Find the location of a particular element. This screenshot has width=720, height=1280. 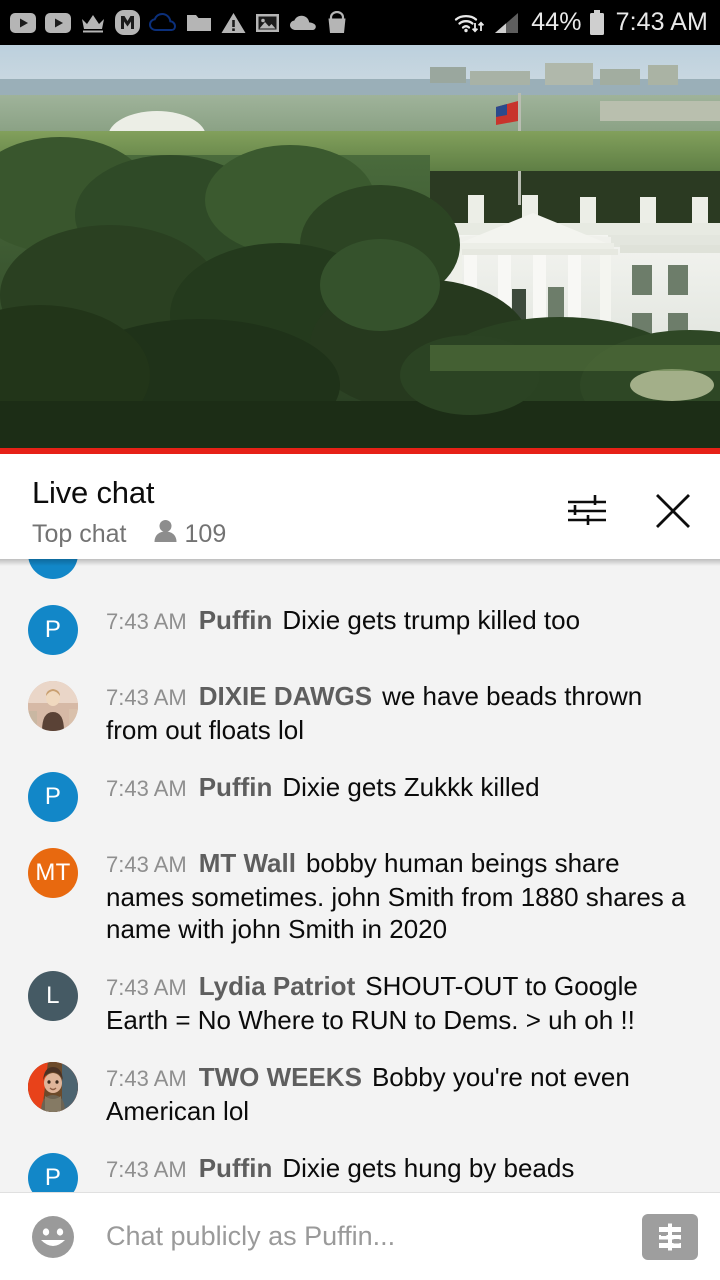

warning-triangle-icon is located at coordinates (233, 23).